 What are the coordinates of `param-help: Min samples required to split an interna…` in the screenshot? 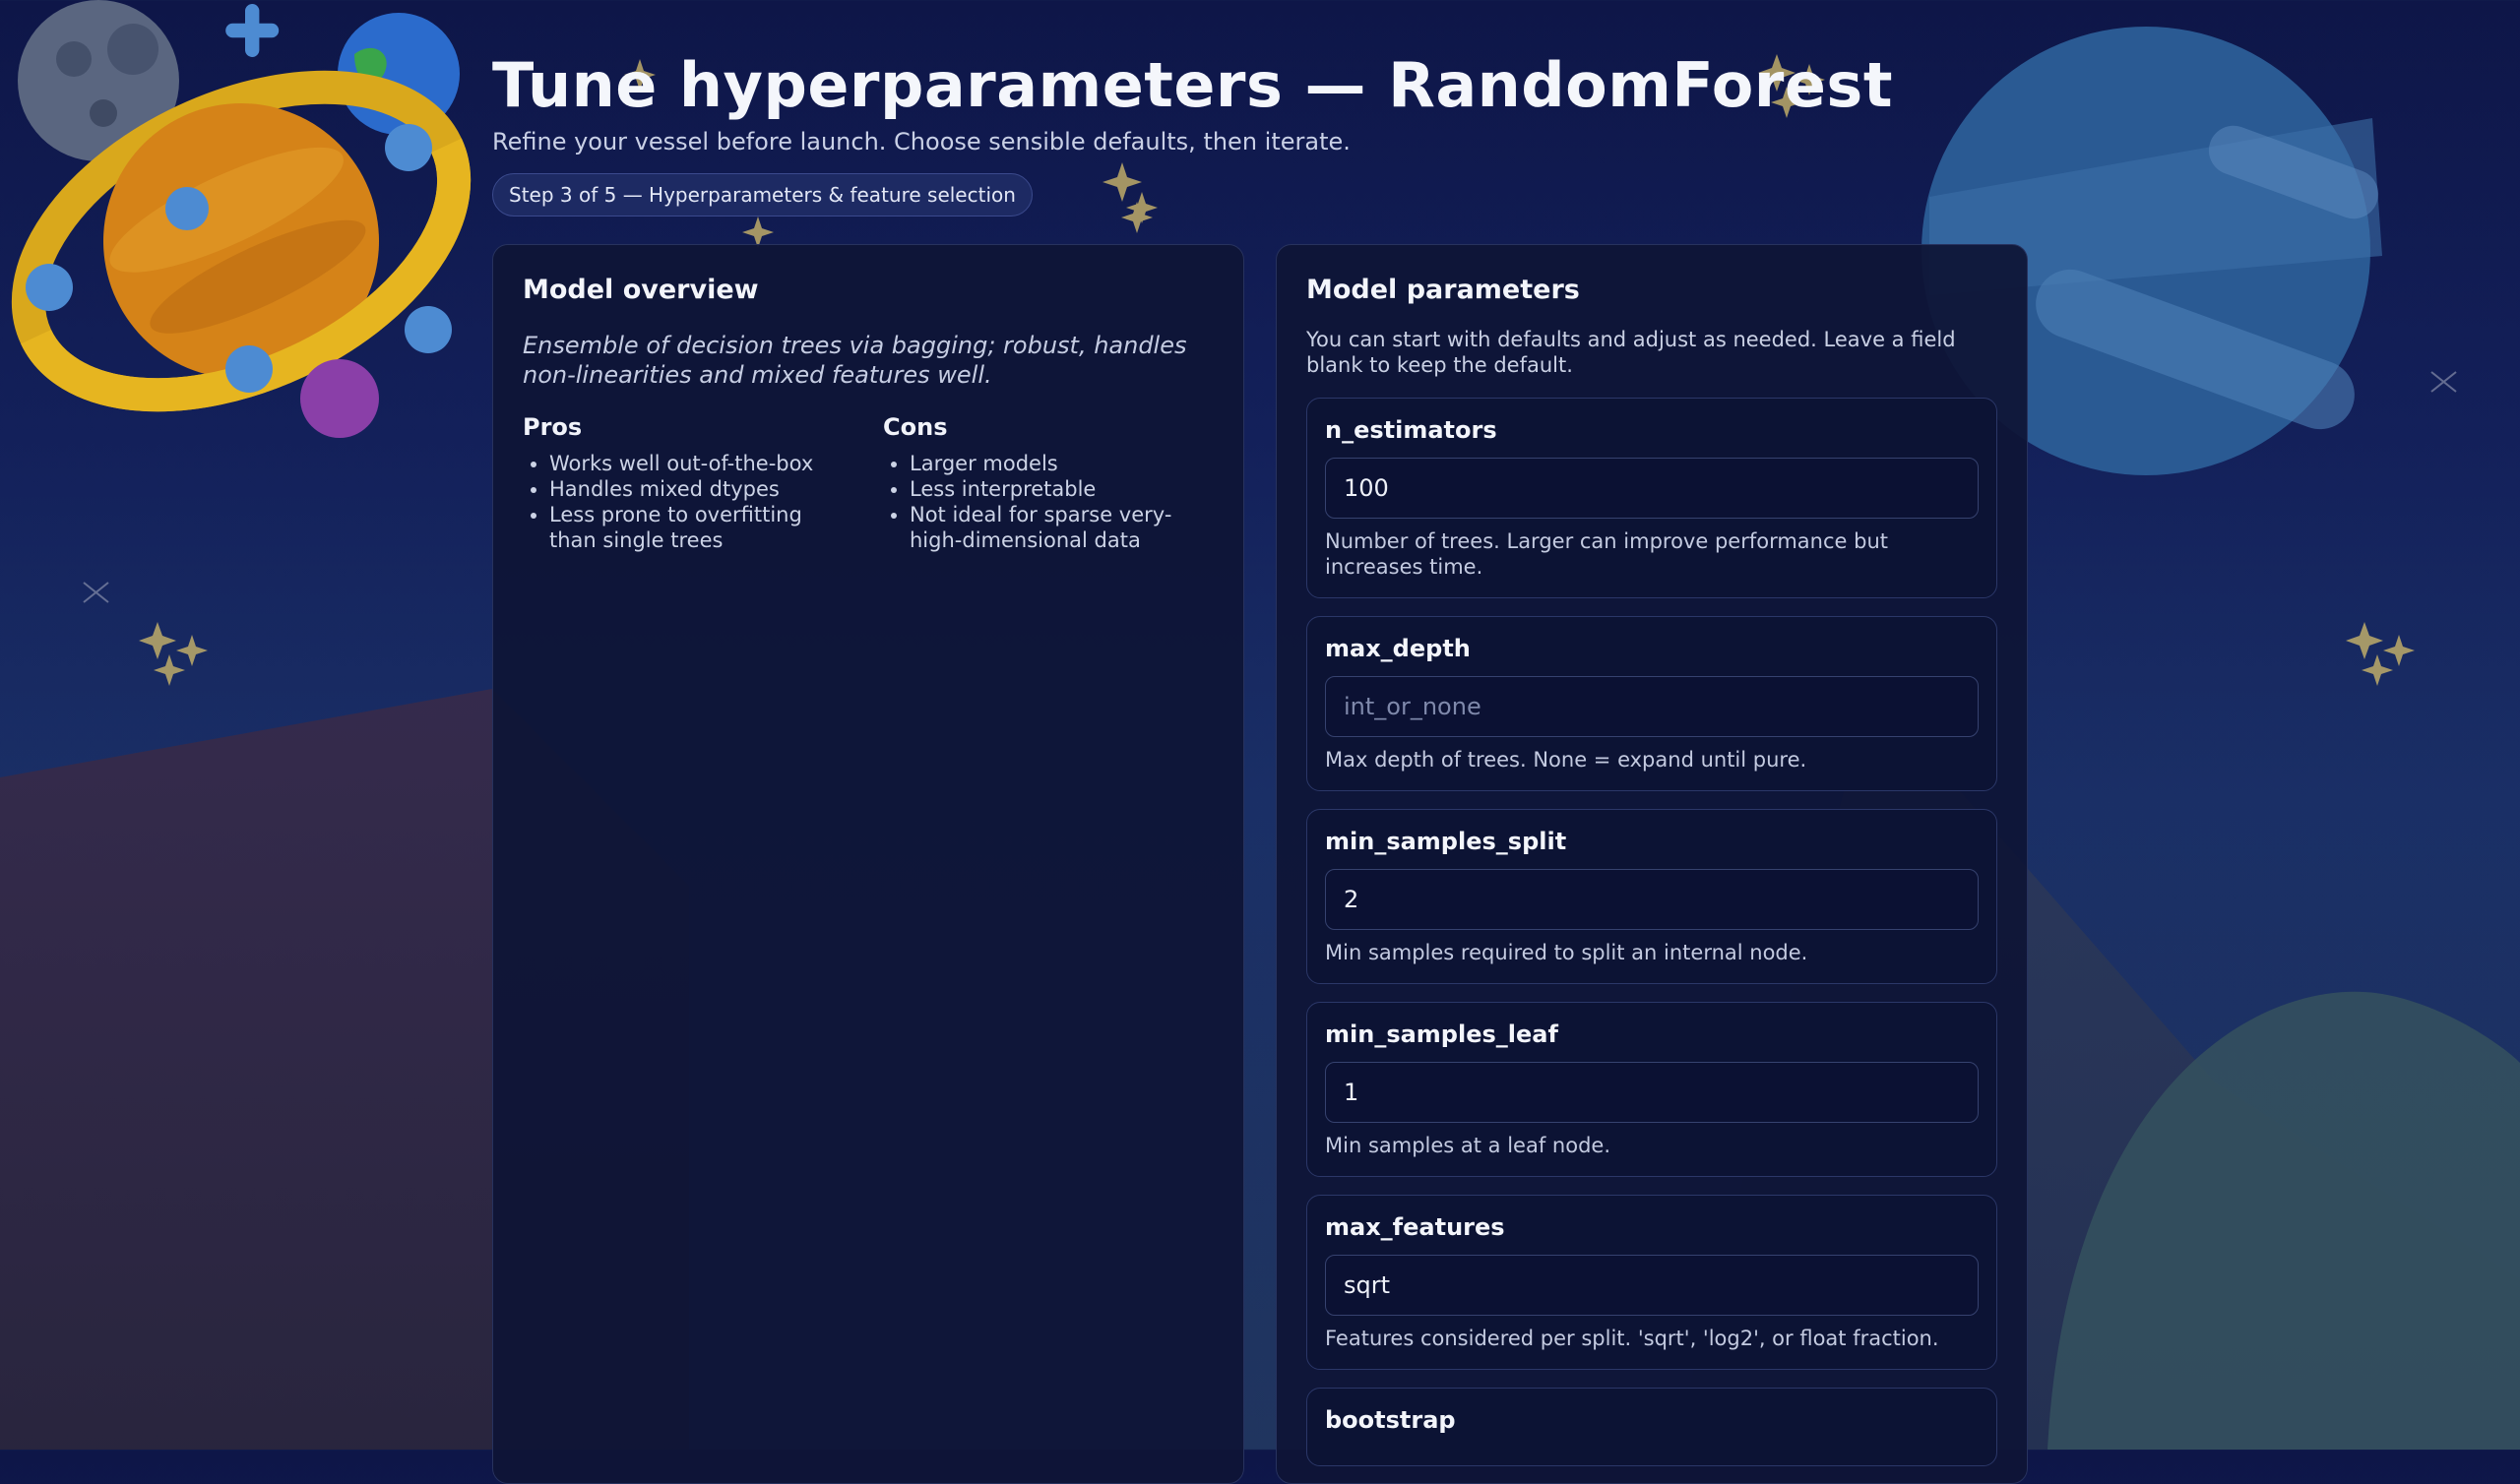 It's located at (1566, 953).